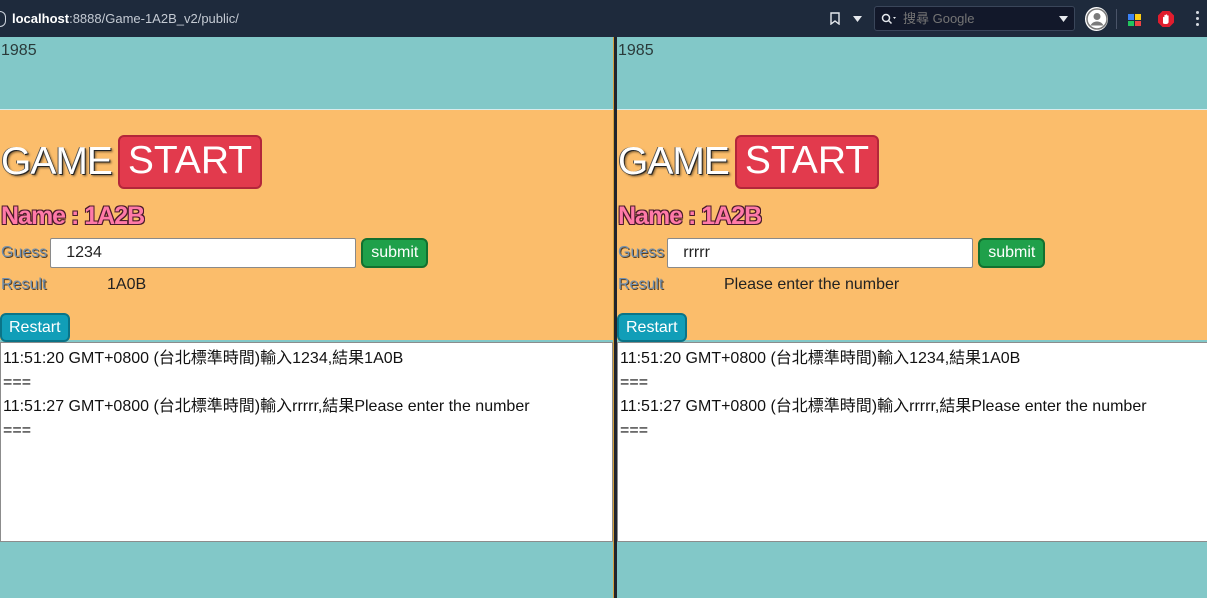  I want to click on browser-toolbar: localhost:8888/Game-1A2B_v2/public/, so click(603, 18).